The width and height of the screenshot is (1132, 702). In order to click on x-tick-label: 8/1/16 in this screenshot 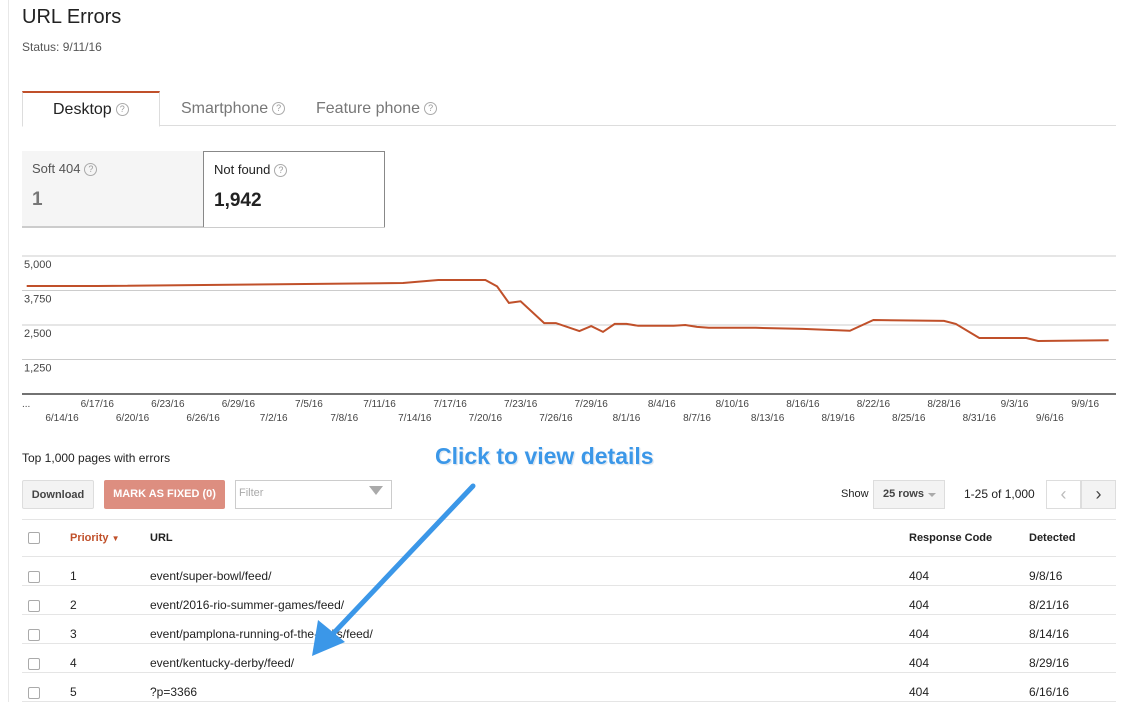, I will do `click(627, 418)`.